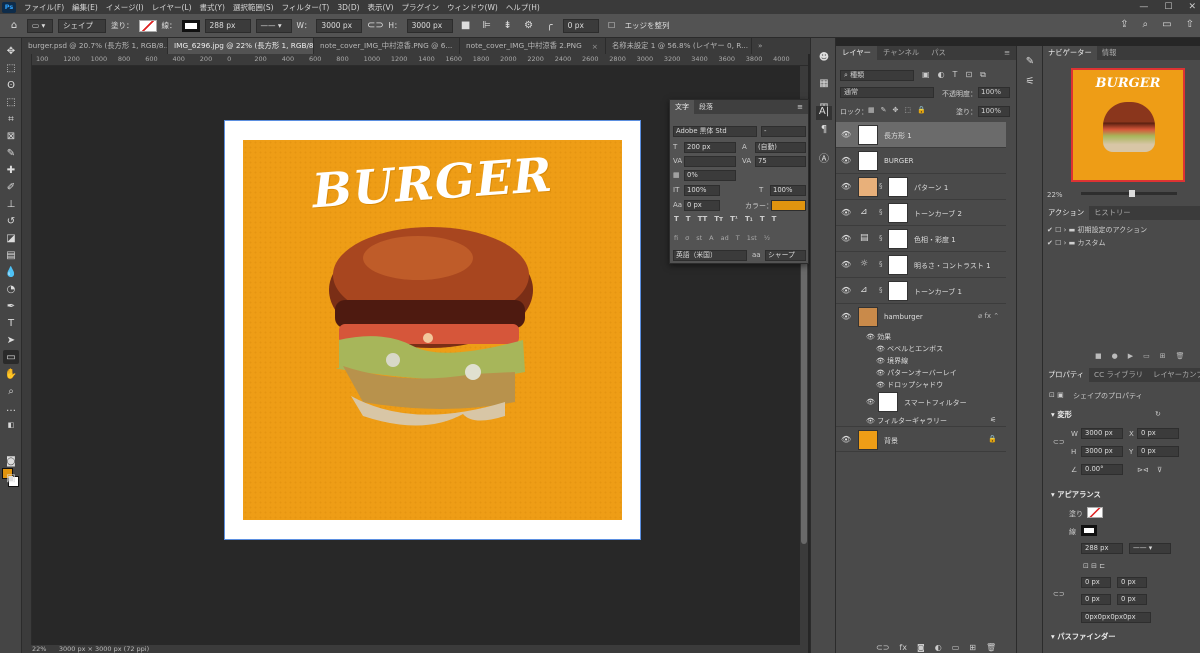 The image size is (1200, 653). I want to click on play-action-icon: ▶, so click(1130, 356).